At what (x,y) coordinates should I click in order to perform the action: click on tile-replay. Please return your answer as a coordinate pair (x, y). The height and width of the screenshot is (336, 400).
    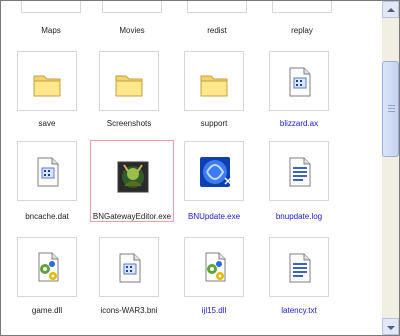
    Looking at the image, I should click on (302, 7).